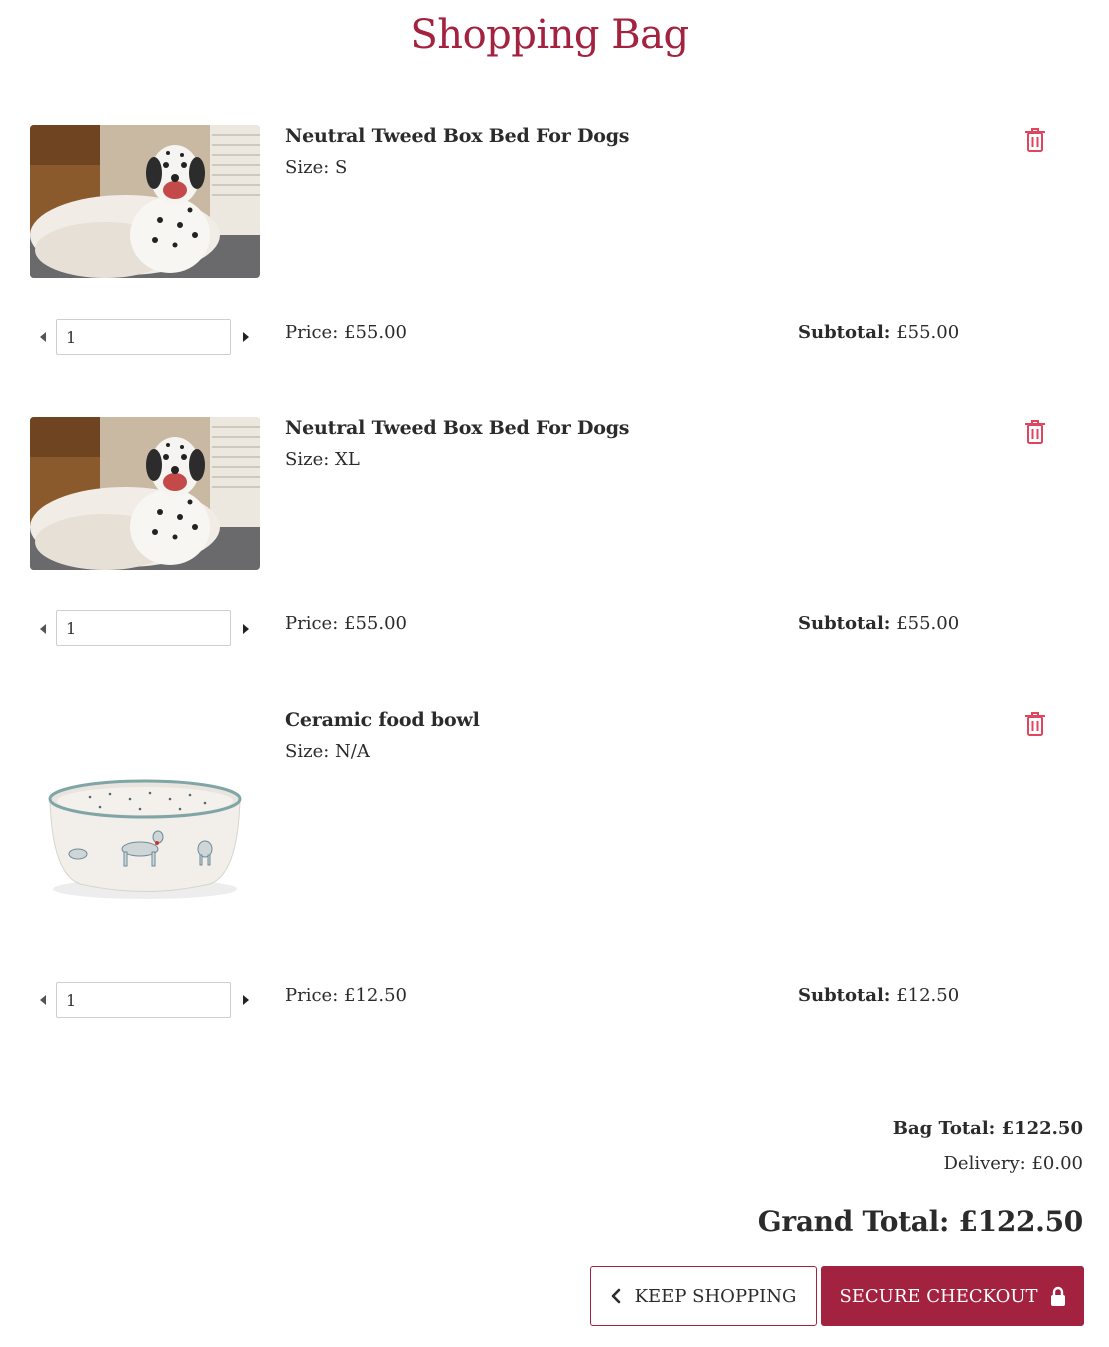 The width and height of the screenshot is (1109, 1347). Describe the element at coordinates (327, 751) in the screenshot. I see `product-size: Size: N/A` at that location.